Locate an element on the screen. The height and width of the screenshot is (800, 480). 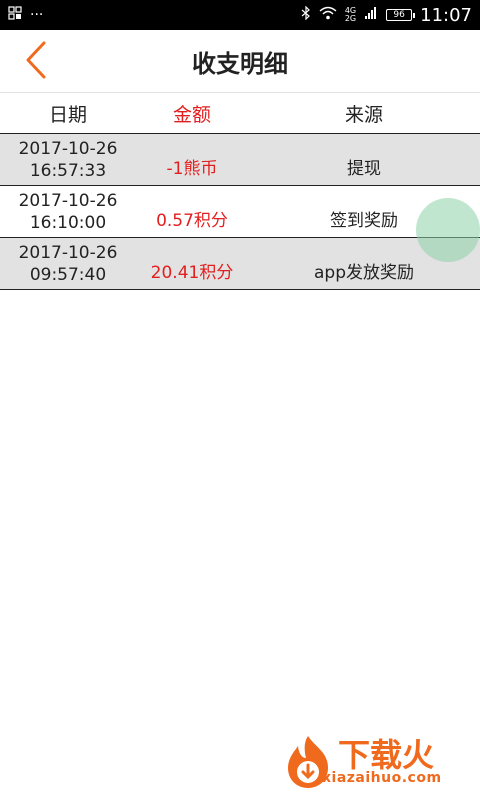
network-type: 4G 2G is located at coordinates (350, 15).